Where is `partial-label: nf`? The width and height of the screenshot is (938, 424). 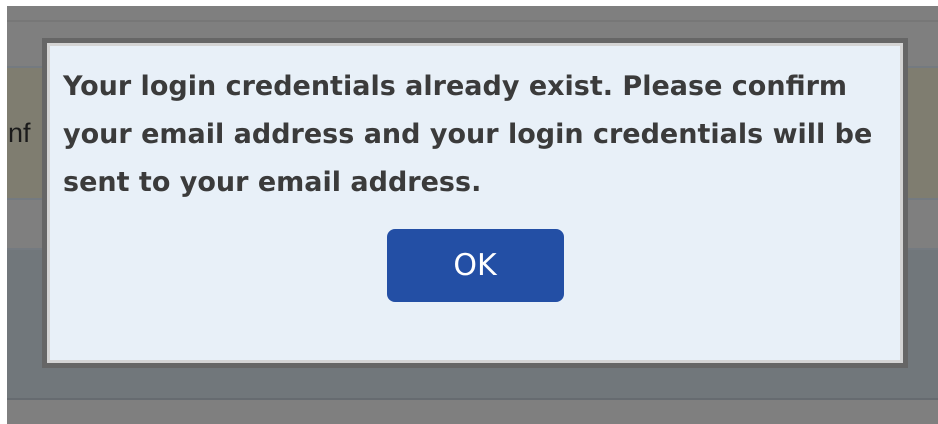
partial-label: nf is located at coordinates (19, 133).